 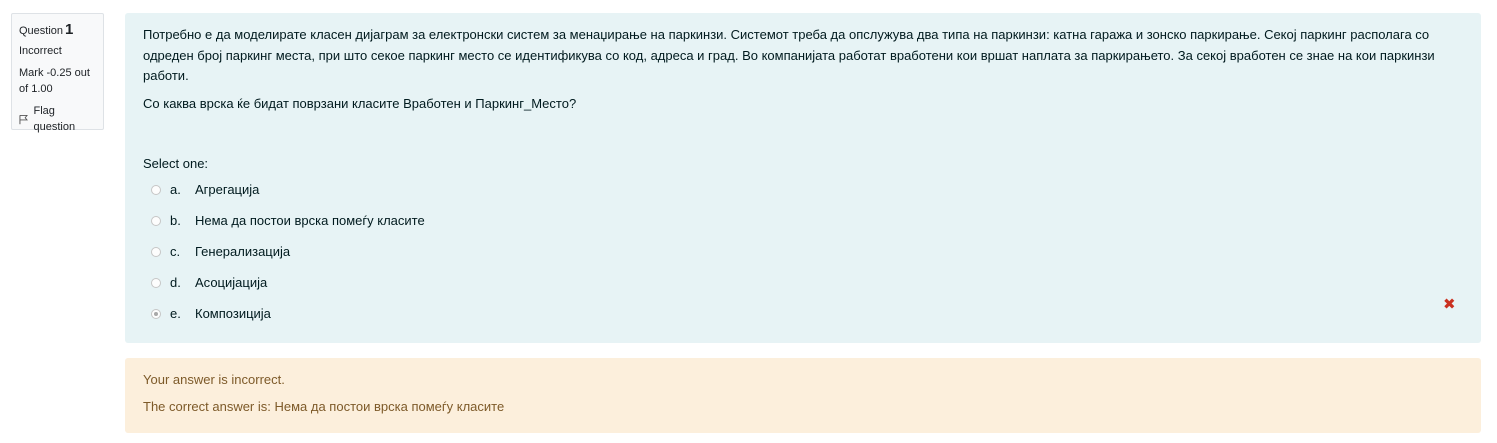 I want to click on answer-option-d: d. Асоцијација, so click(x=288, y=283).